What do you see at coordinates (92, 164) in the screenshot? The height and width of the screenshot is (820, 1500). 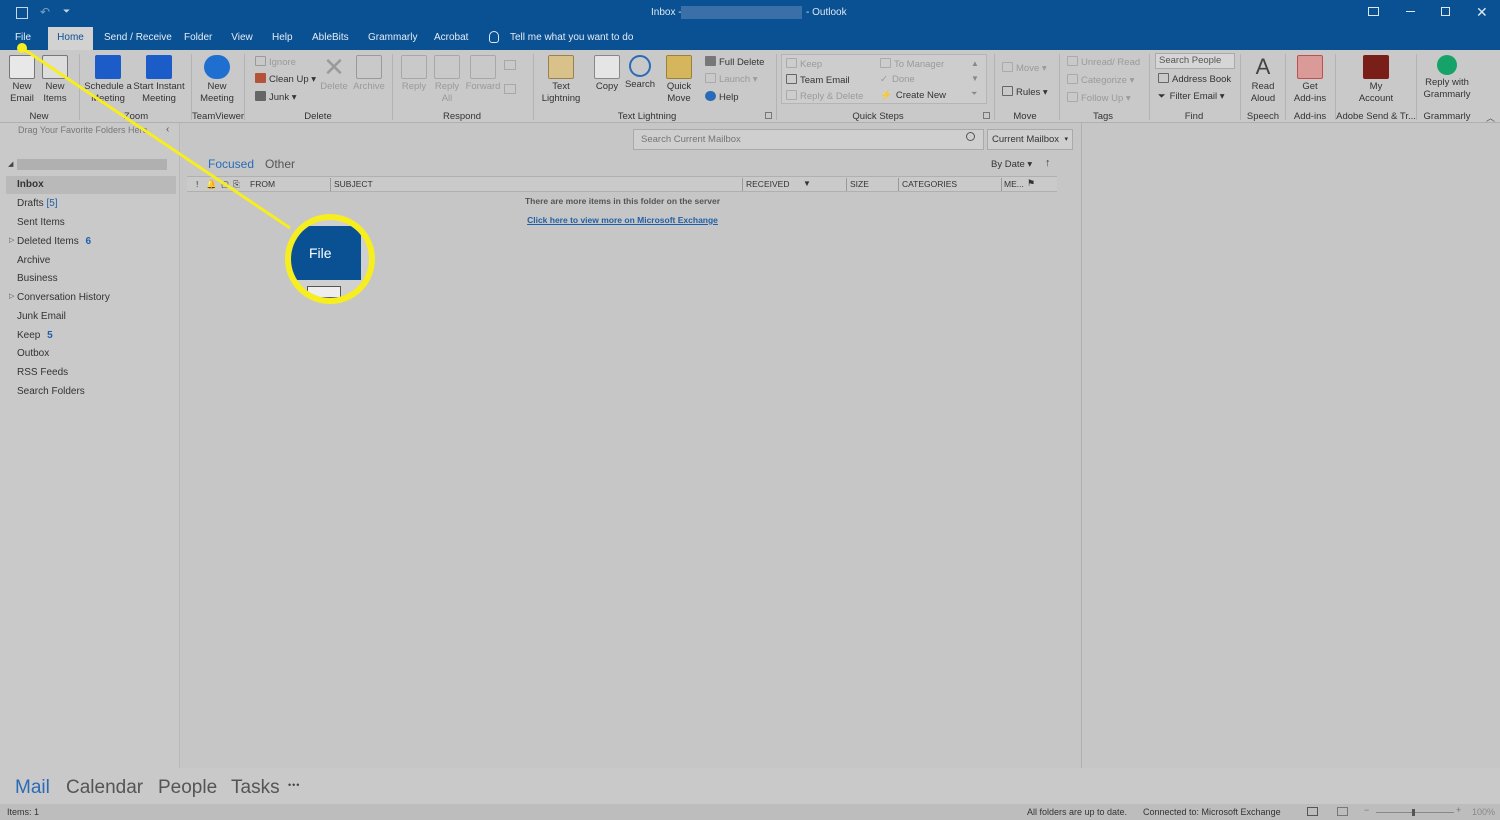 I see `account-name-redacted` at bounding box center [92, 164].